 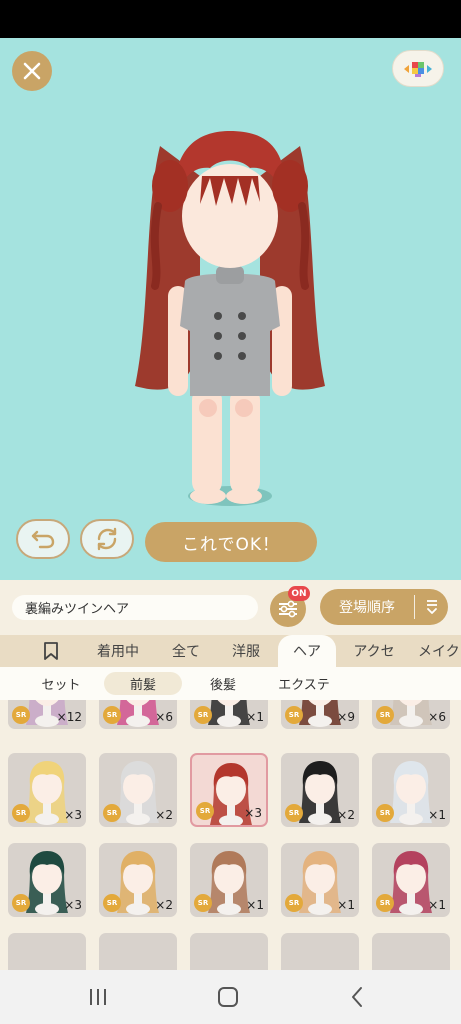 What do you see at coordinates (299, 593) in the screenshot?
I see `filter-on-badge: ON` at bounding box center [299, 593].